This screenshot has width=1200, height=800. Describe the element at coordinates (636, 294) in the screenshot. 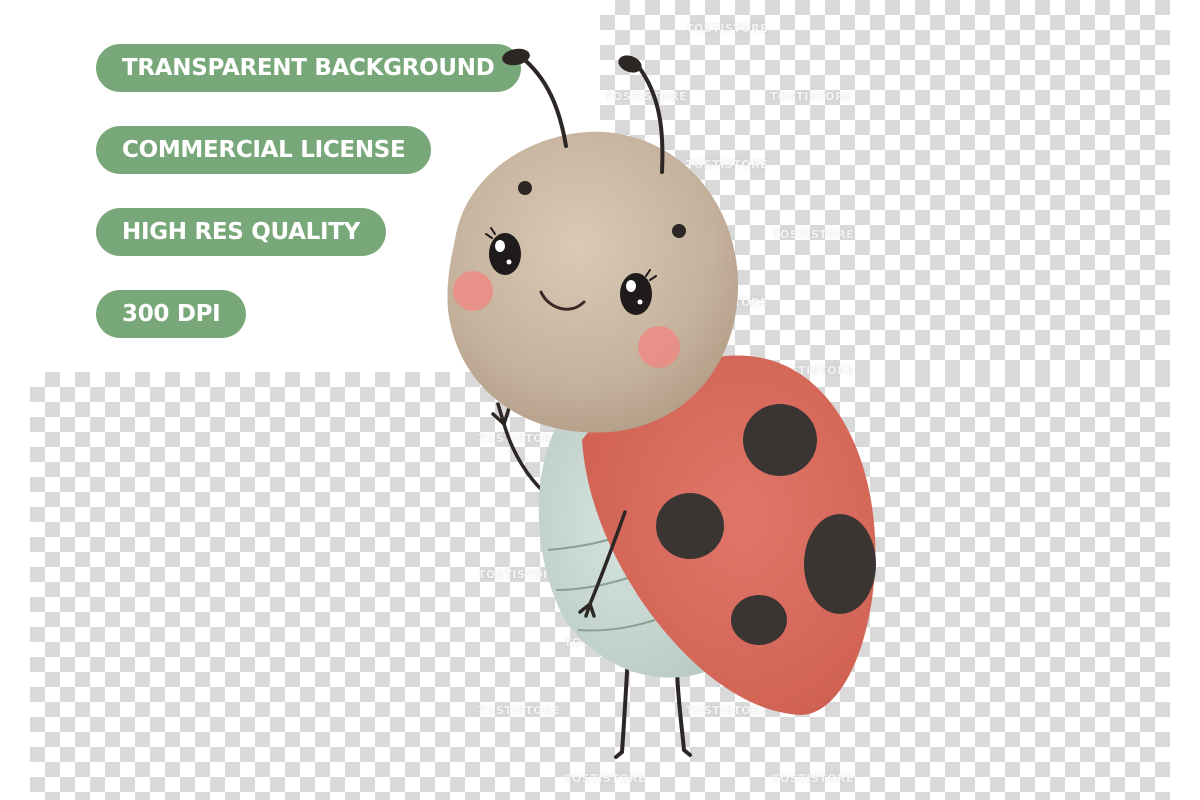

I see `right-eye` at that location.